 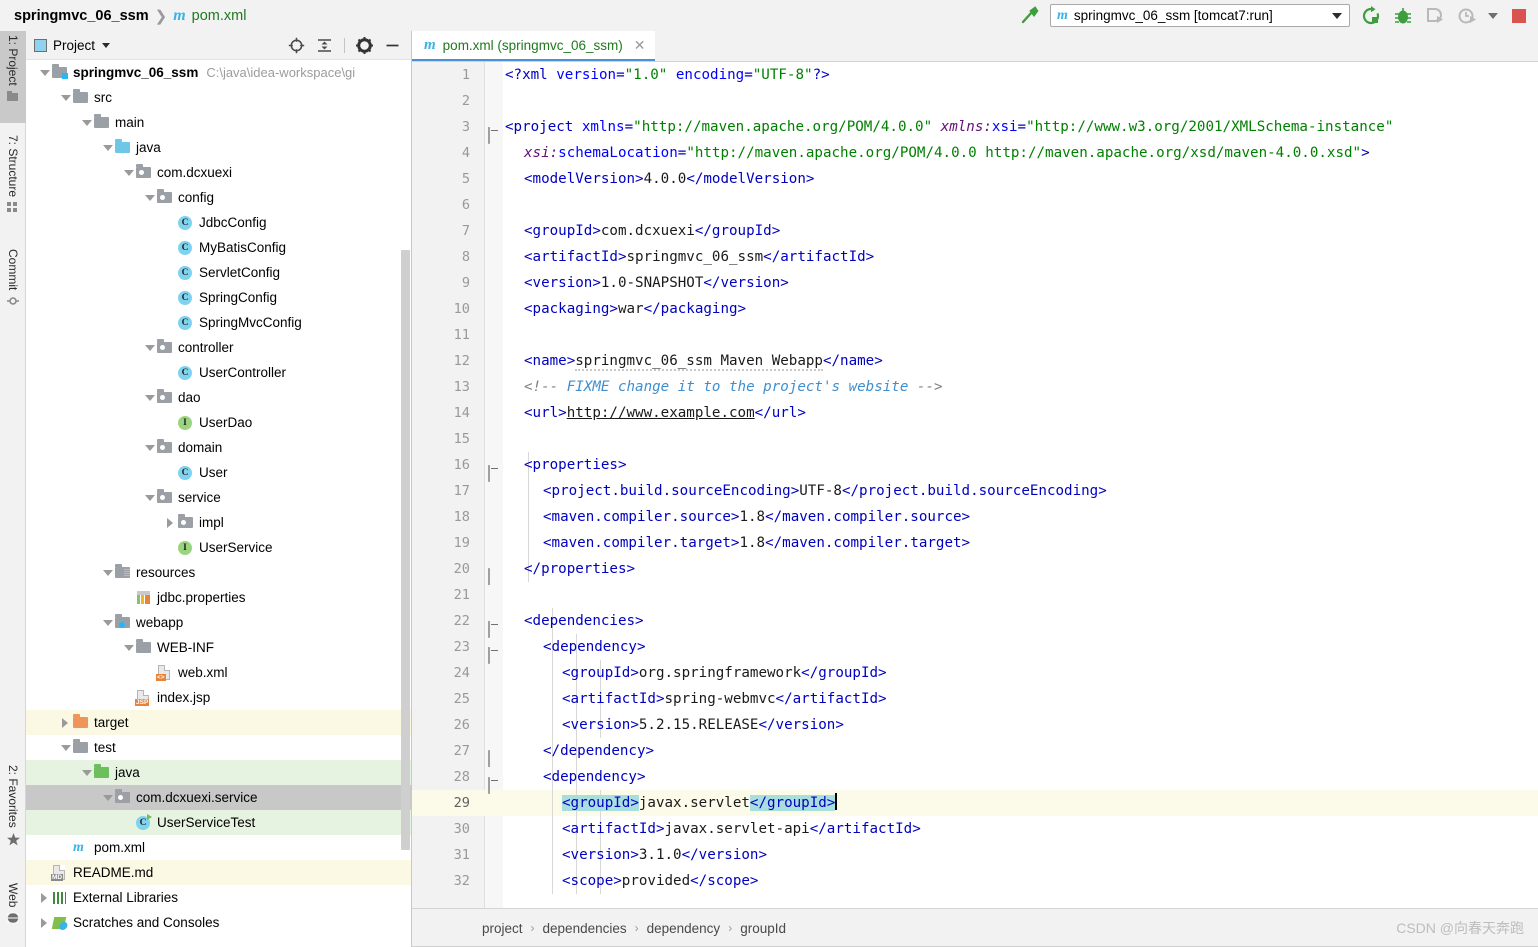 I want to click on tree-node-impl: impl, so click(x=218, y=522).